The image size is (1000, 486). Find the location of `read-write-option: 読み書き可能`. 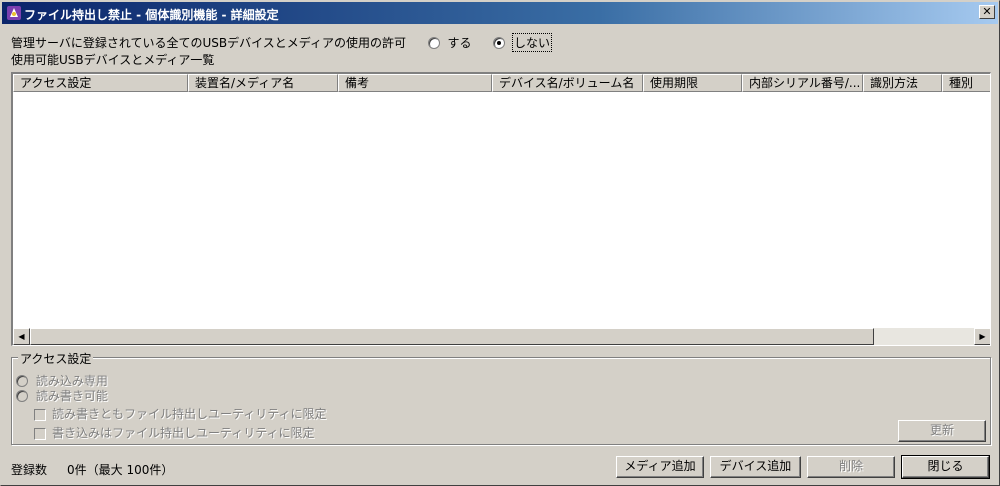

read-write-option: 読み書き可能 is located at coordinates (62, 395).